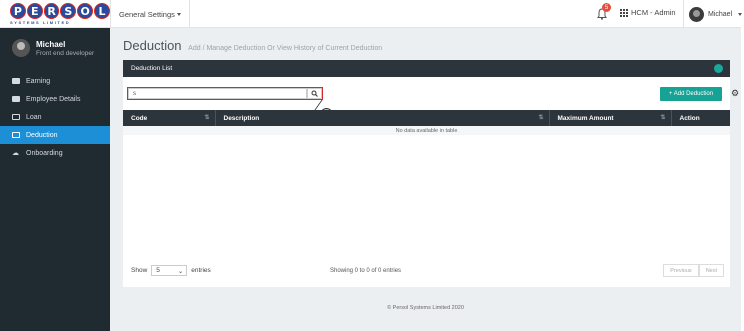  I want to click on chevron-down-icon: ⌄, so click(180, 271).